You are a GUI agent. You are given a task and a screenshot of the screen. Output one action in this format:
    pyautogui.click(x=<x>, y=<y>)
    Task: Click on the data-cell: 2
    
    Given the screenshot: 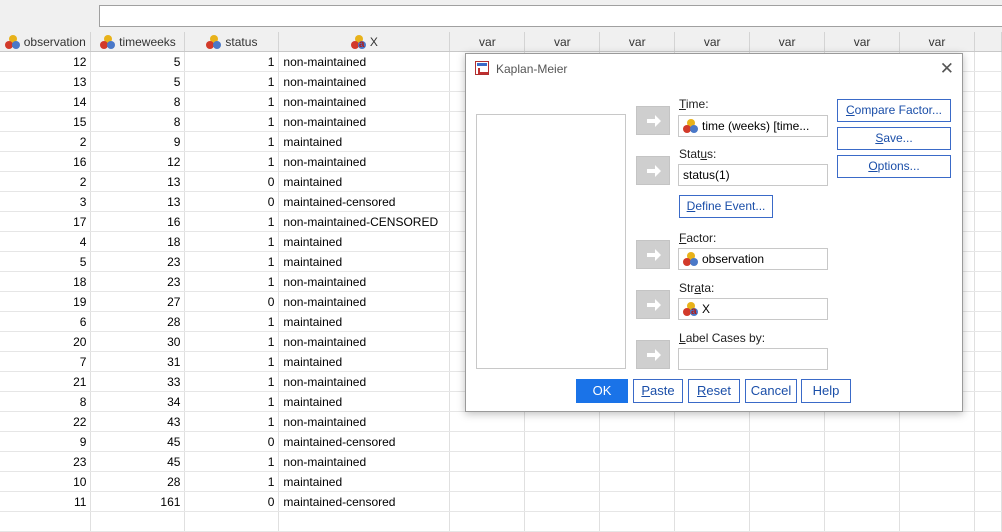 What is the action you would take?
    pyautogui.click(x=46, y=141)
    